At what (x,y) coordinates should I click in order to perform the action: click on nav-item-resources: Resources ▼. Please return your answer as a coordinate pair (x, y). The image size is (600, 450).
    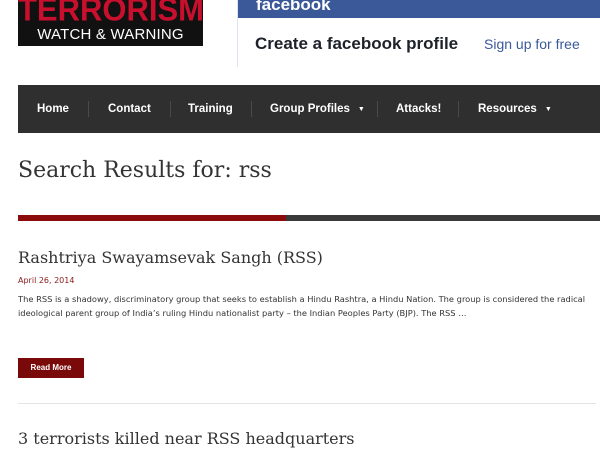
    Looking at the image, I should click on (515, 109).